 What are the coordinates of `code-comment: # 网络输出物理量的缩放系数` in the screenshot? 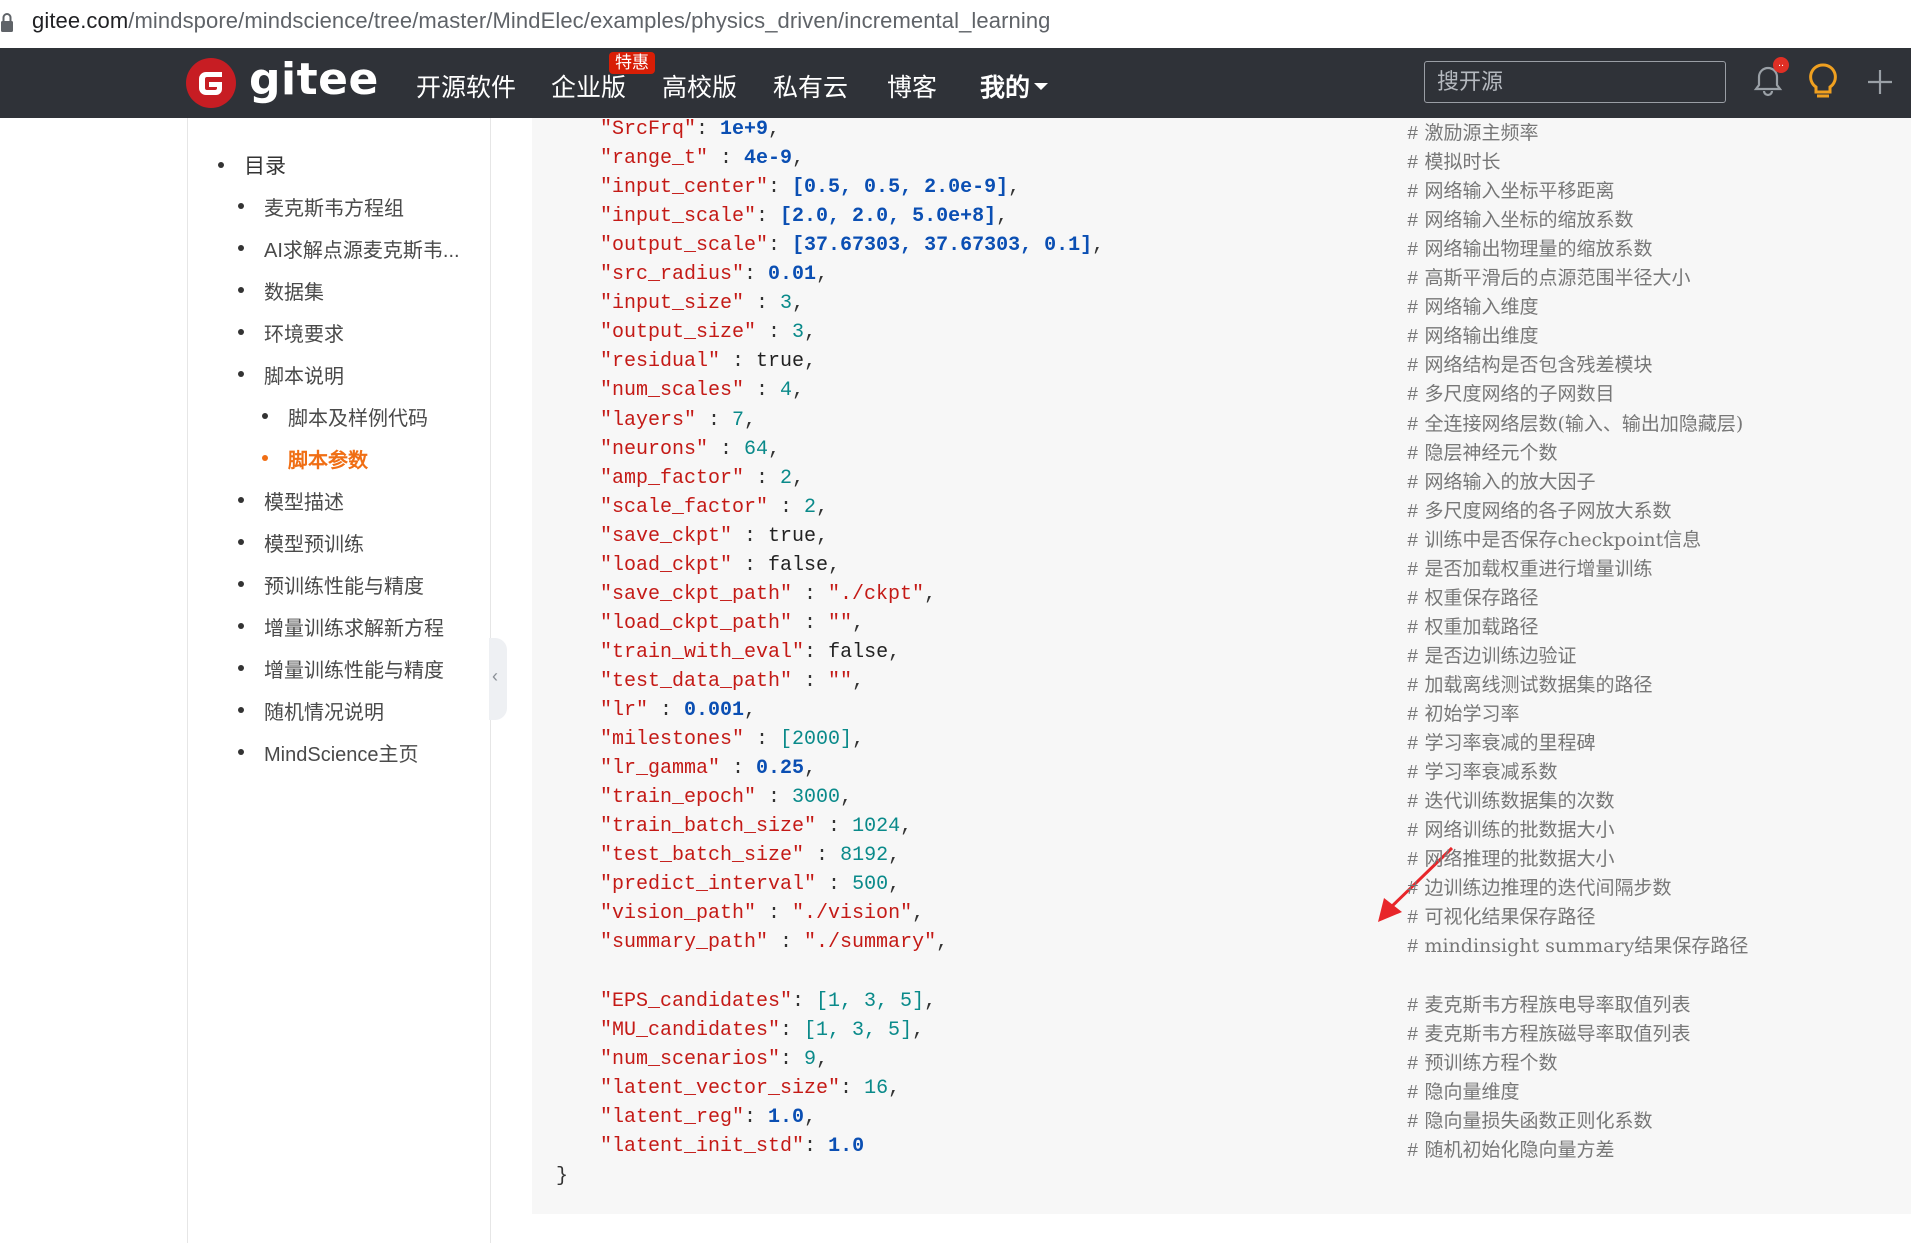 It's located at (1529, 247).